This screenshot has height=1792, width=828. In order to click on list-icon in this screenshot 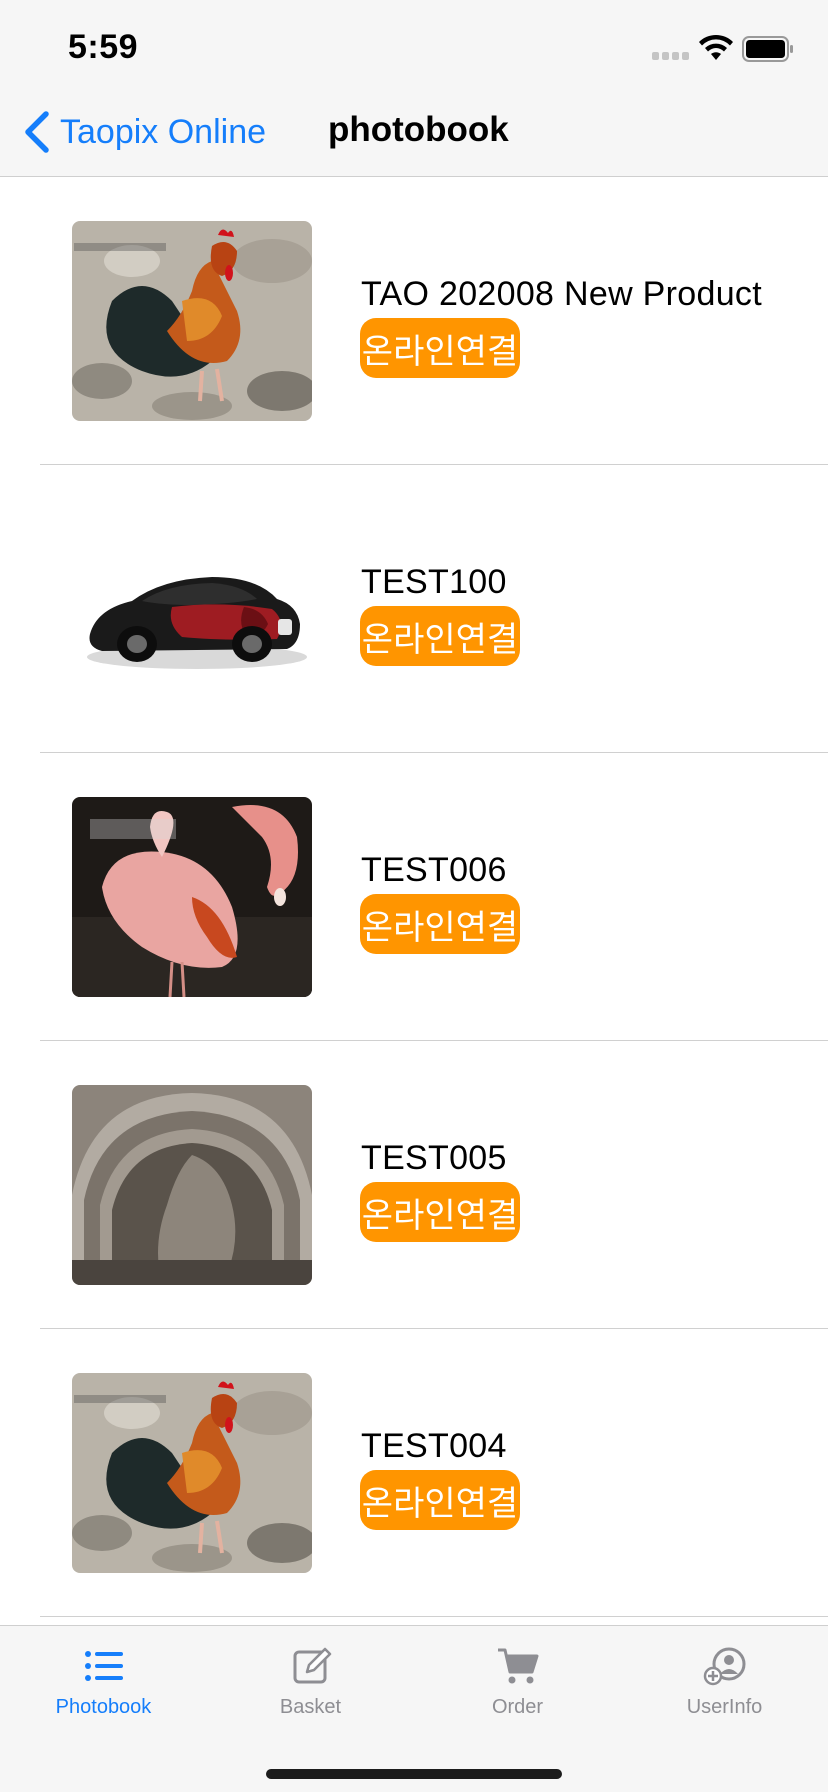, I will do `click(103, 1666)`.